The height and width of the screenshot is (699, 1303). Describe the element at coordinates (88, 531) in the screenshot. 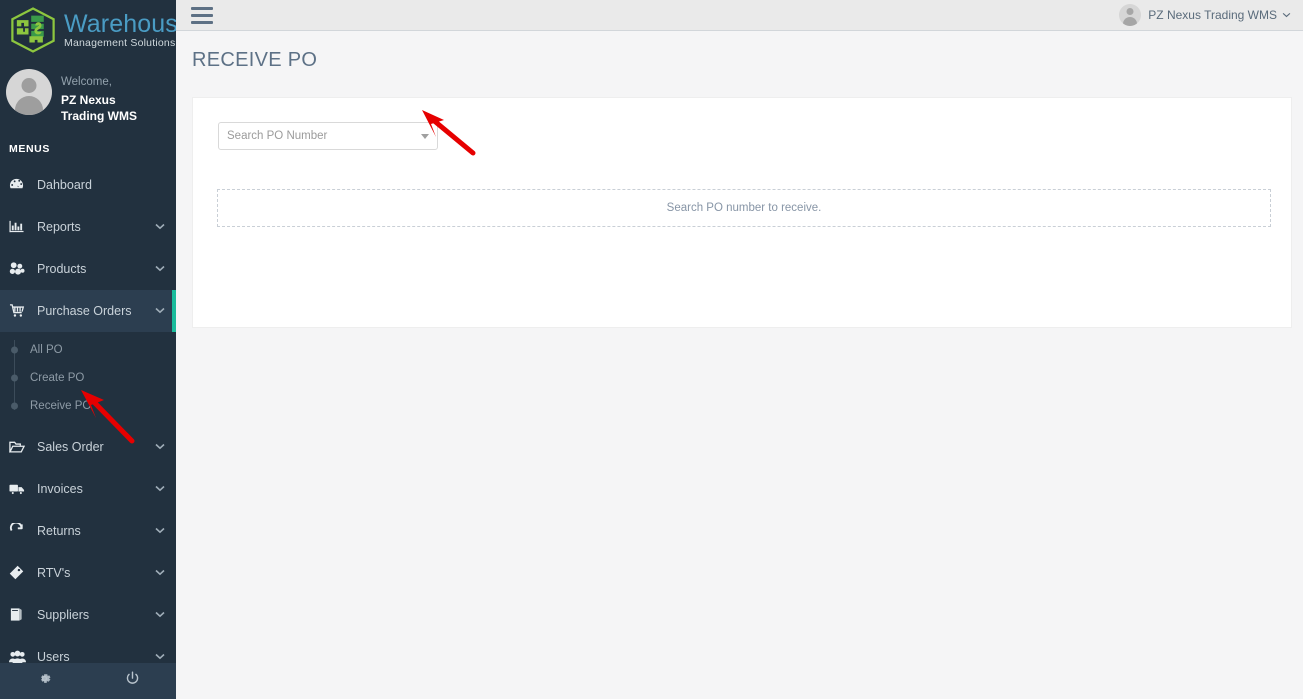

I see `sidebar-item-returns: Returns` at that location.